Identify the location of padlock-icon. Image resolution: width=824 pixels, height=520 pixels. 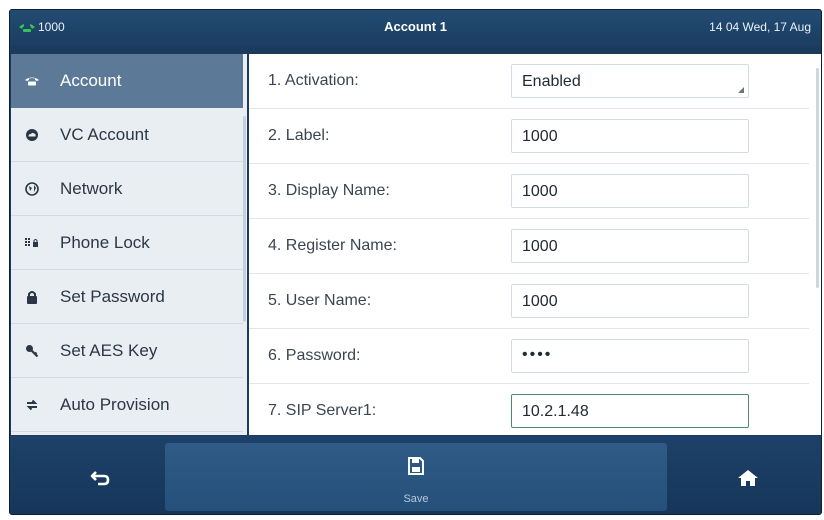
(32, 297).